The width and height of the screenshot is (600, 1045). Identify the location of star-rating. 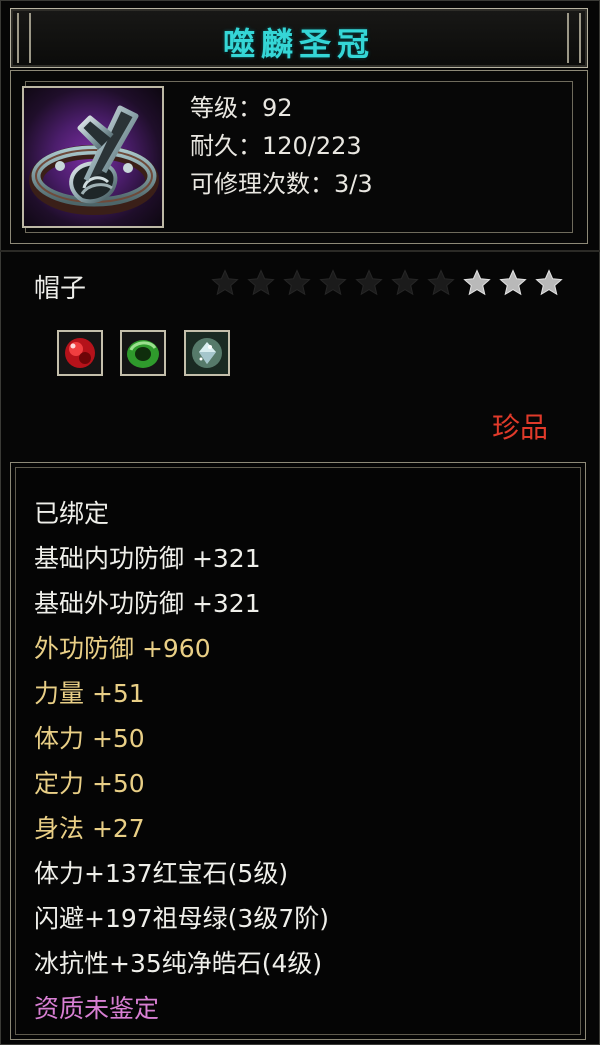
(386, 285).